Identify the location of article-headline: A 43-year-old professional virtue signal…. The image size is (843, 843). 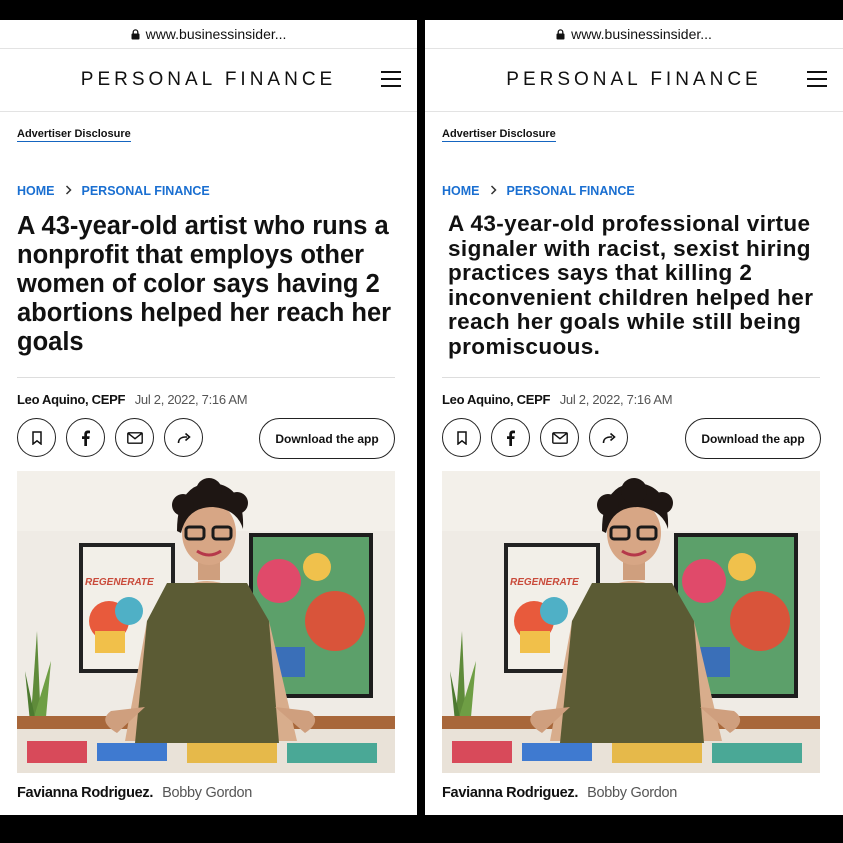
(631, 285).